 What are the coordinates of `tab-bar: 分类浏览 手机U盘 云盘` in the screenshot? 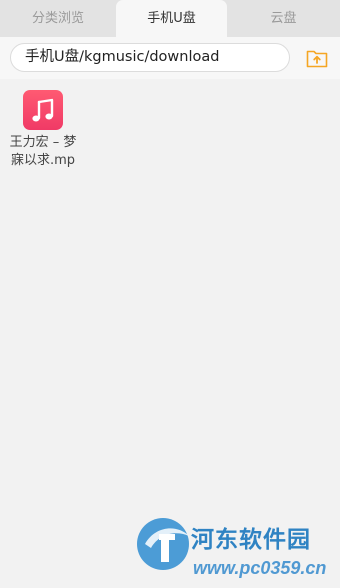 It's located at (170, 18).